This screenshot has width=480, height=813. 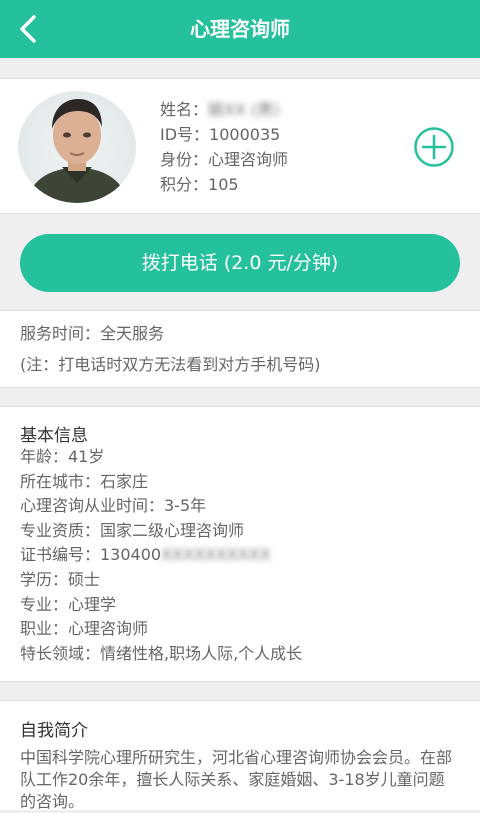 I want to click on certificate-row: 证书编号：130400XXXXXXXXXX, so click(x=161, y=555).